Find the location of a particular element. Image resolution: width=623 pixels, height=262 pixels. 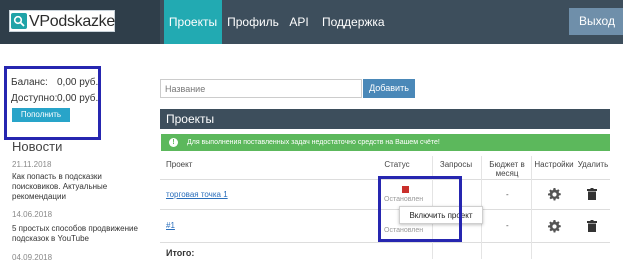

nav-projects: Проекты is located at coordinates (193, 22).